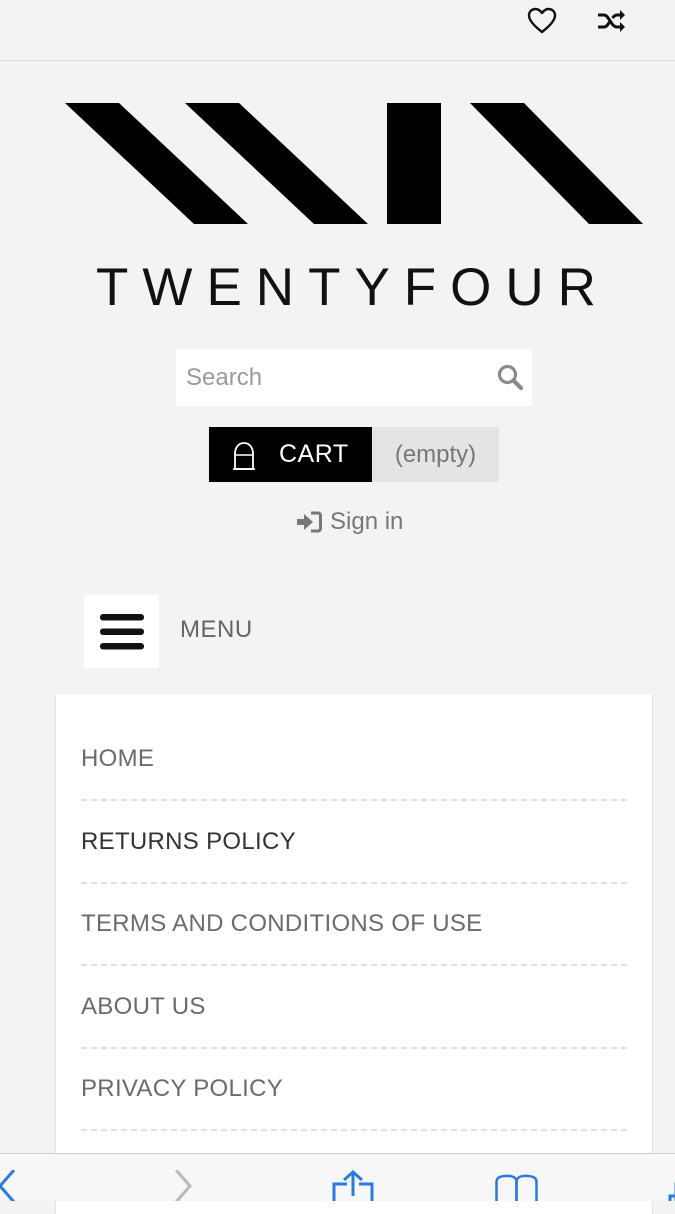 This screenshot has height=1214, width=675. I want to click on search-icon, so click(510, 377).